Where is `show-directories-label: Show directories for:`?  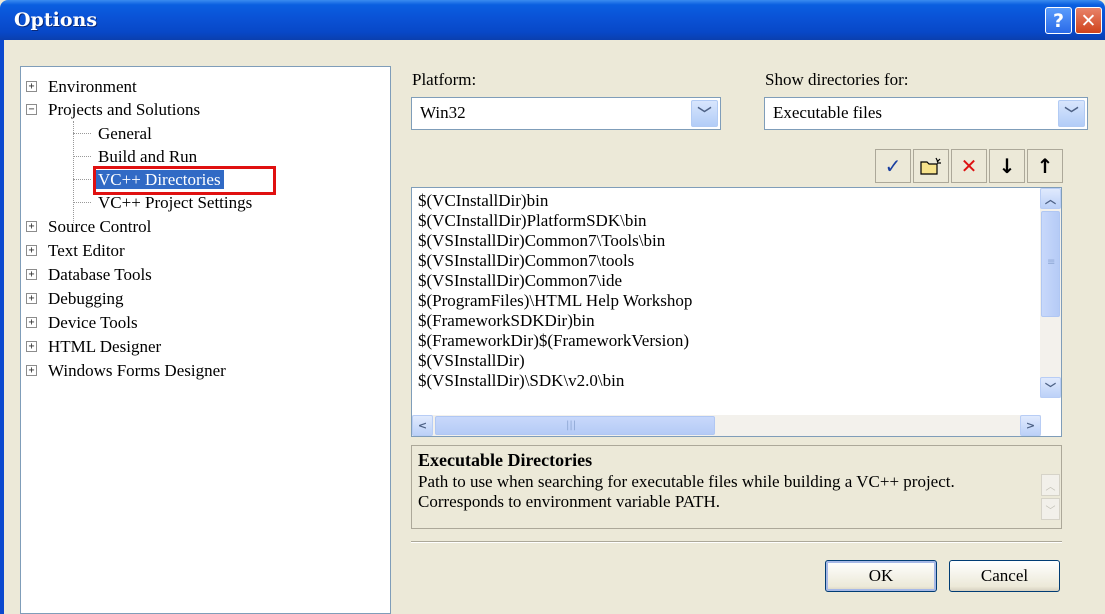 show-directories-label: Show directories for: is located at coordinates (837, 79).